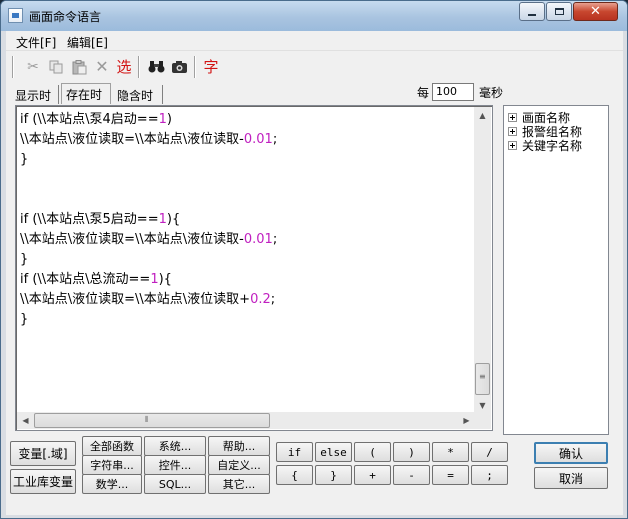 The image size is (628, 519). What do you see at coordinates (372, 452) in the screenshot?
I see `op-open-paren-button: (` at bounding box center [372, 452].